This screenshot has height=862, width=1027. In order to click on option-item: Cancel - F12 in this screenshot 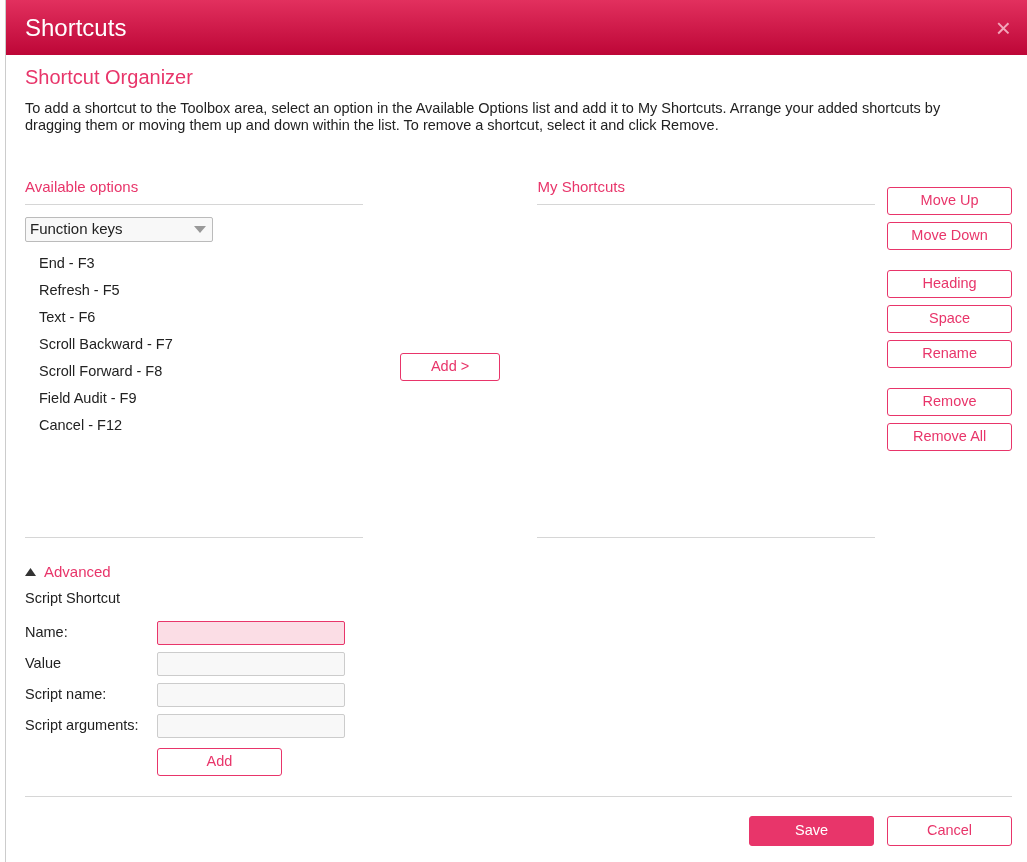, I will do `click(194, 425)`.